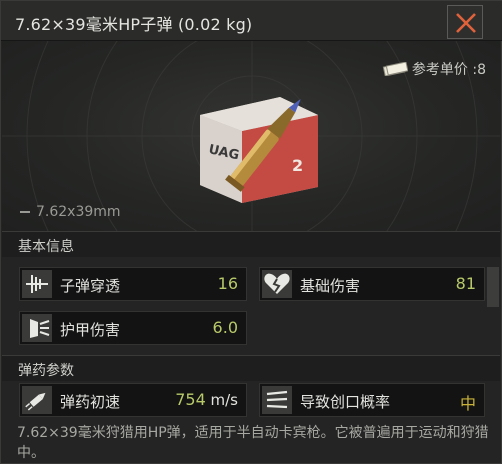 The image size is (502, 464). Describe the element at coordinates (253, 443) in the screenshot. I see `item-description: 7.62×39毫米狩猎用HP弹，适用于半自动卡宾枪。它被普遍用于运动和狩猎中。` at that location.